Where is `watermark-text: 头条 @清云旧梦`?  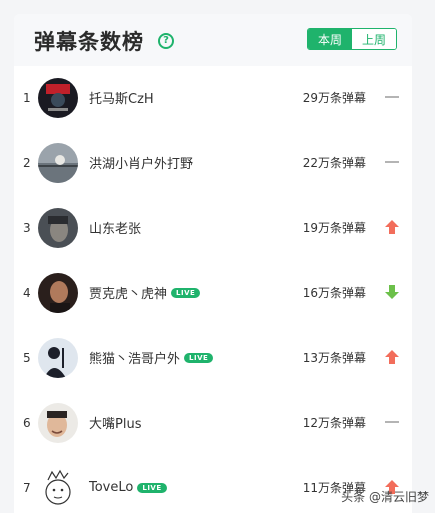 watermark-text: 头条 @清云旧梦 is located at coordinates (385, 497).